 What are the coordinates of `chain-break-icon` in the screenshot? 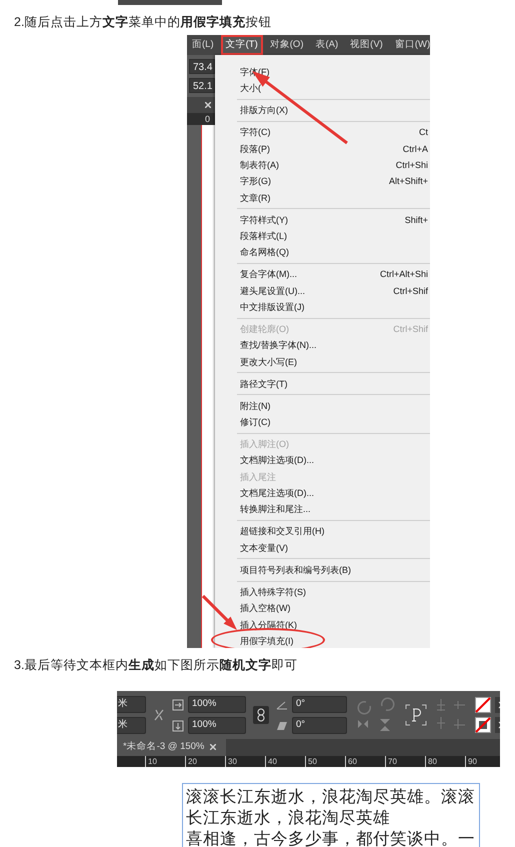 It's located at (159, 715).